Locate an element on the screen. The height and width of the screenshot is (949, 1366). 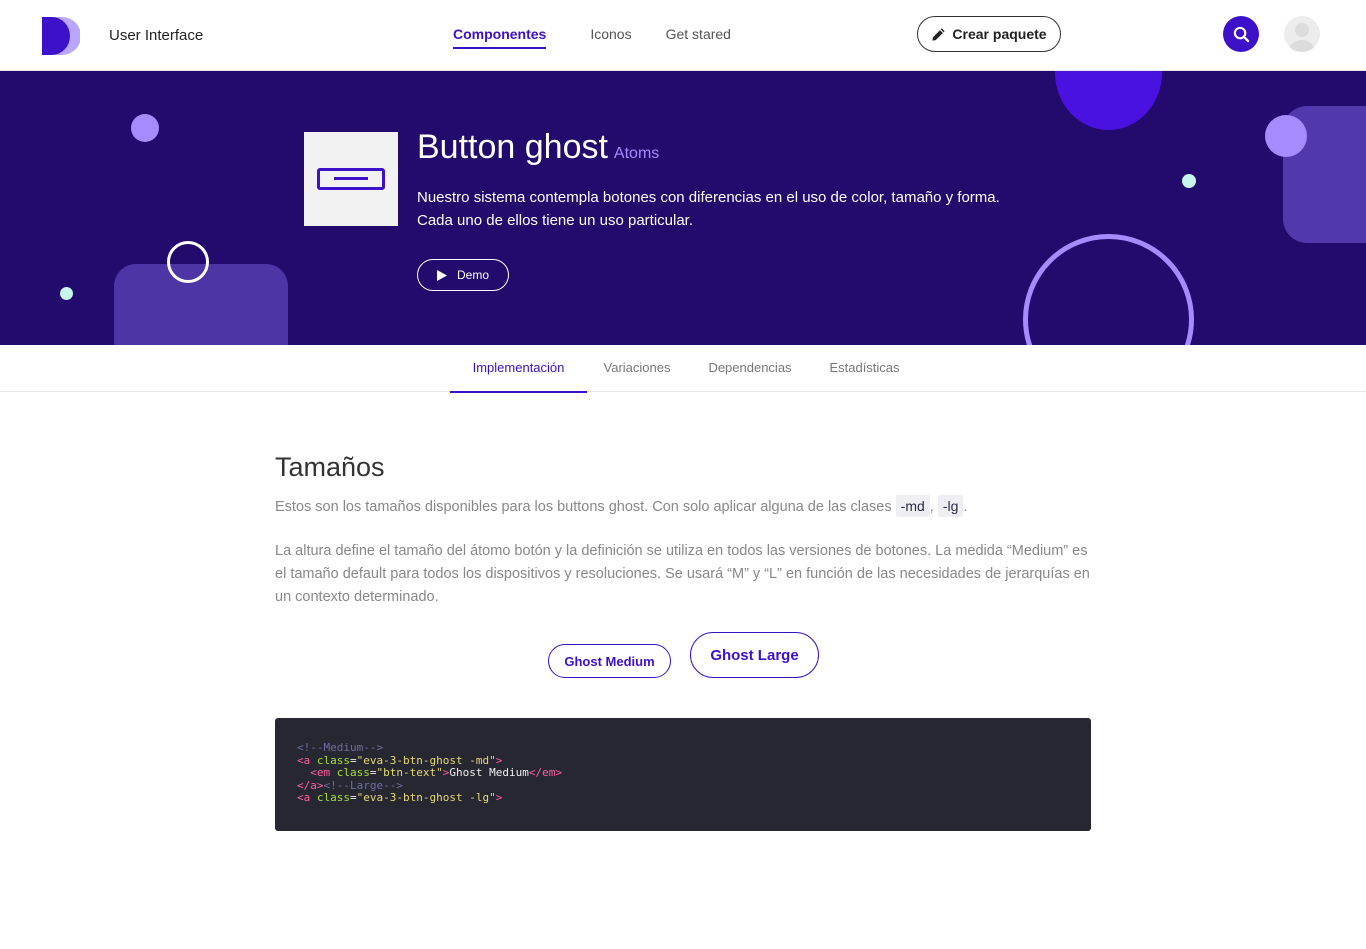
decor-circle-right is located at coordinates (1286, 136).